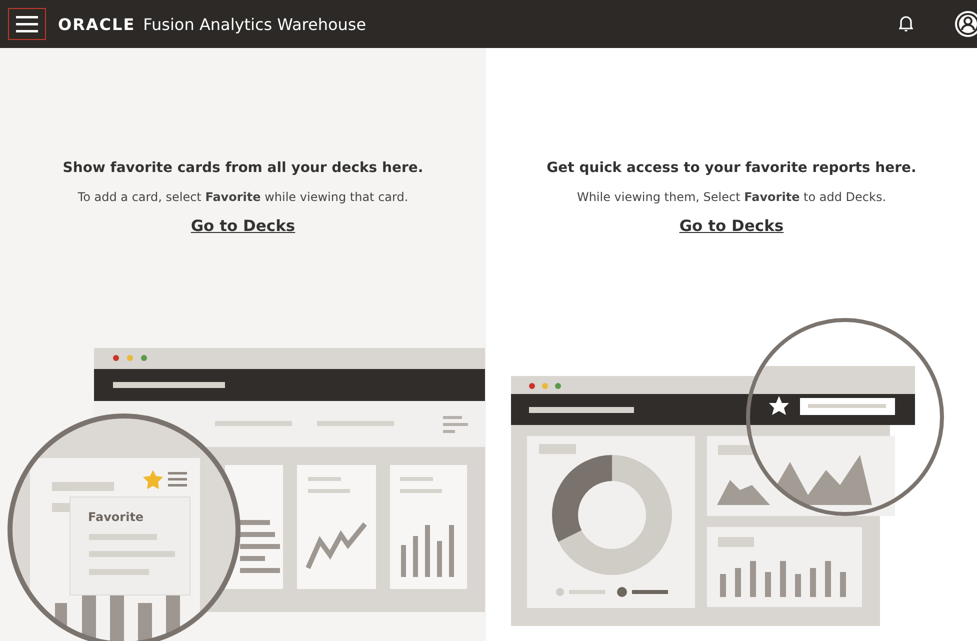 Image resolution: width=977 pixels, height=641 pixels. What do you see at coordinates (254, 24) in the screenshot?
I see `app-title: Fusion Analytics Warehouse` at bounding box center [254, 24].